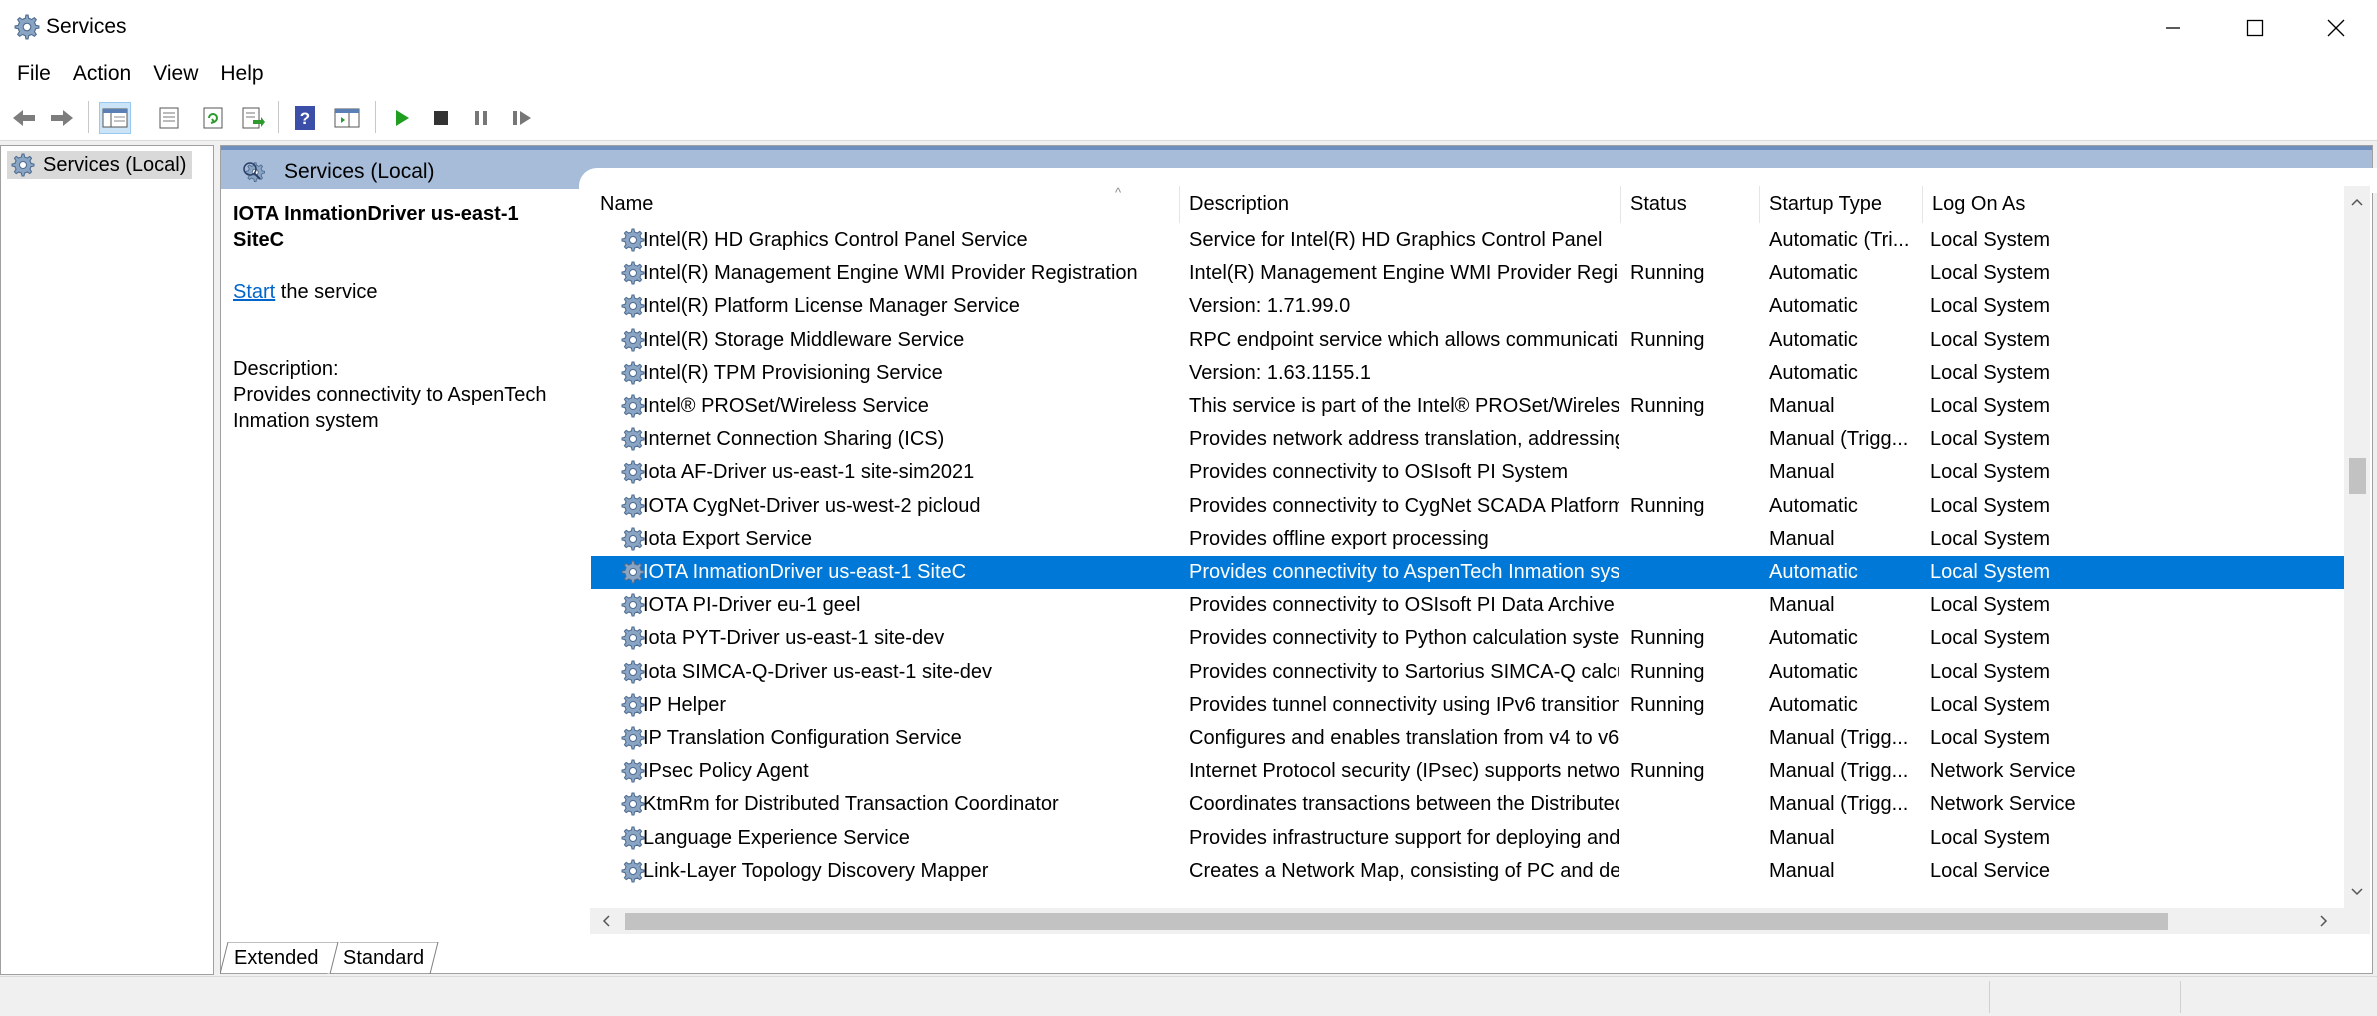 The width and height of the screenshot is (2377, 1016). I want to click on start-service-button, so click(402, 118).